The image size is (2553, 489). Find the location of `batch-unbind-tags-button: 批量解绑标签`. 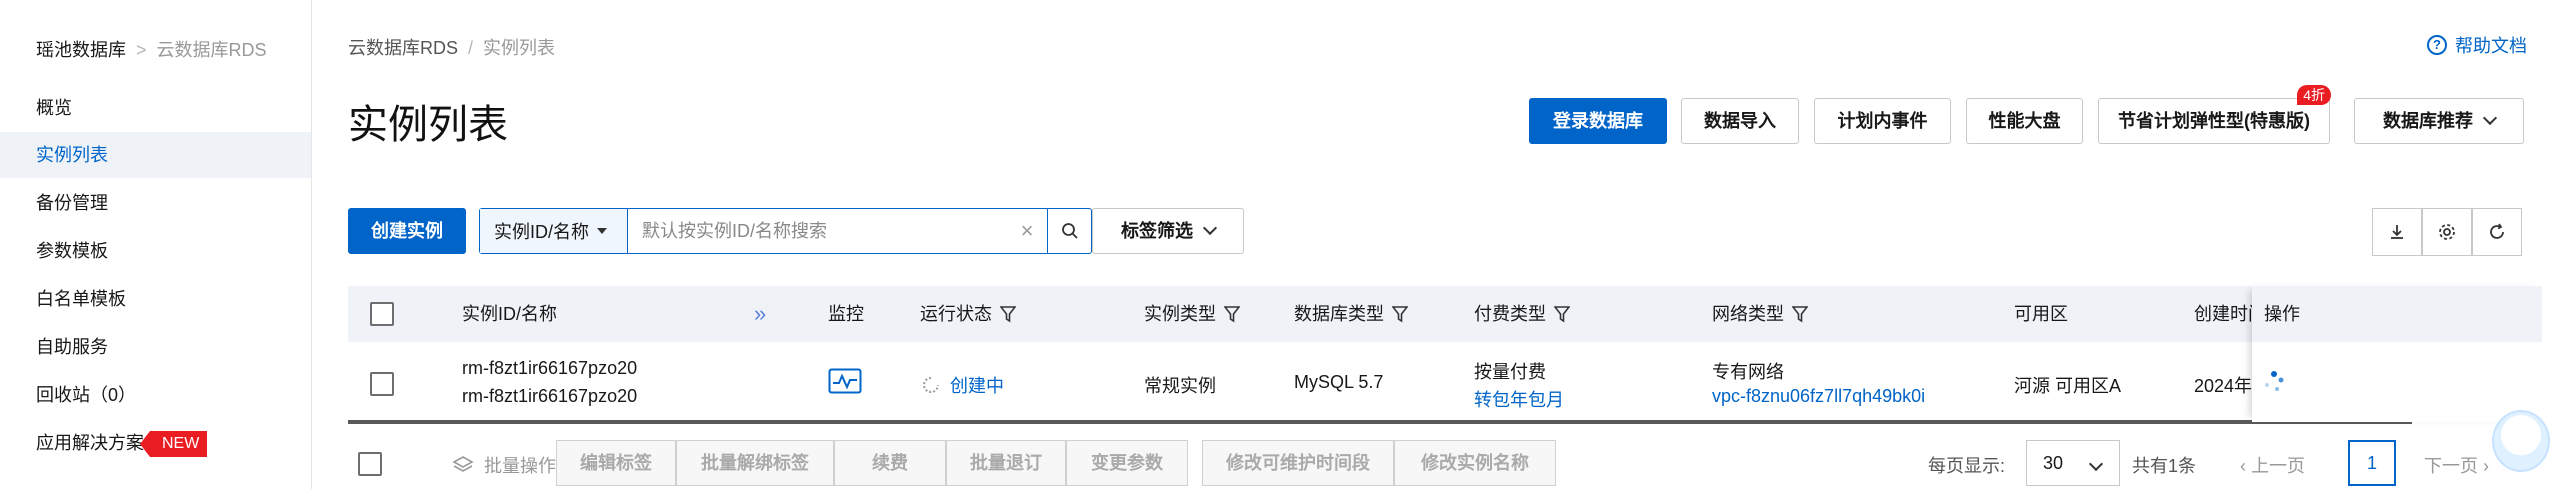

batch-unbind-tags-button: 批量解绑标签 is located at coordinates (755, 463).